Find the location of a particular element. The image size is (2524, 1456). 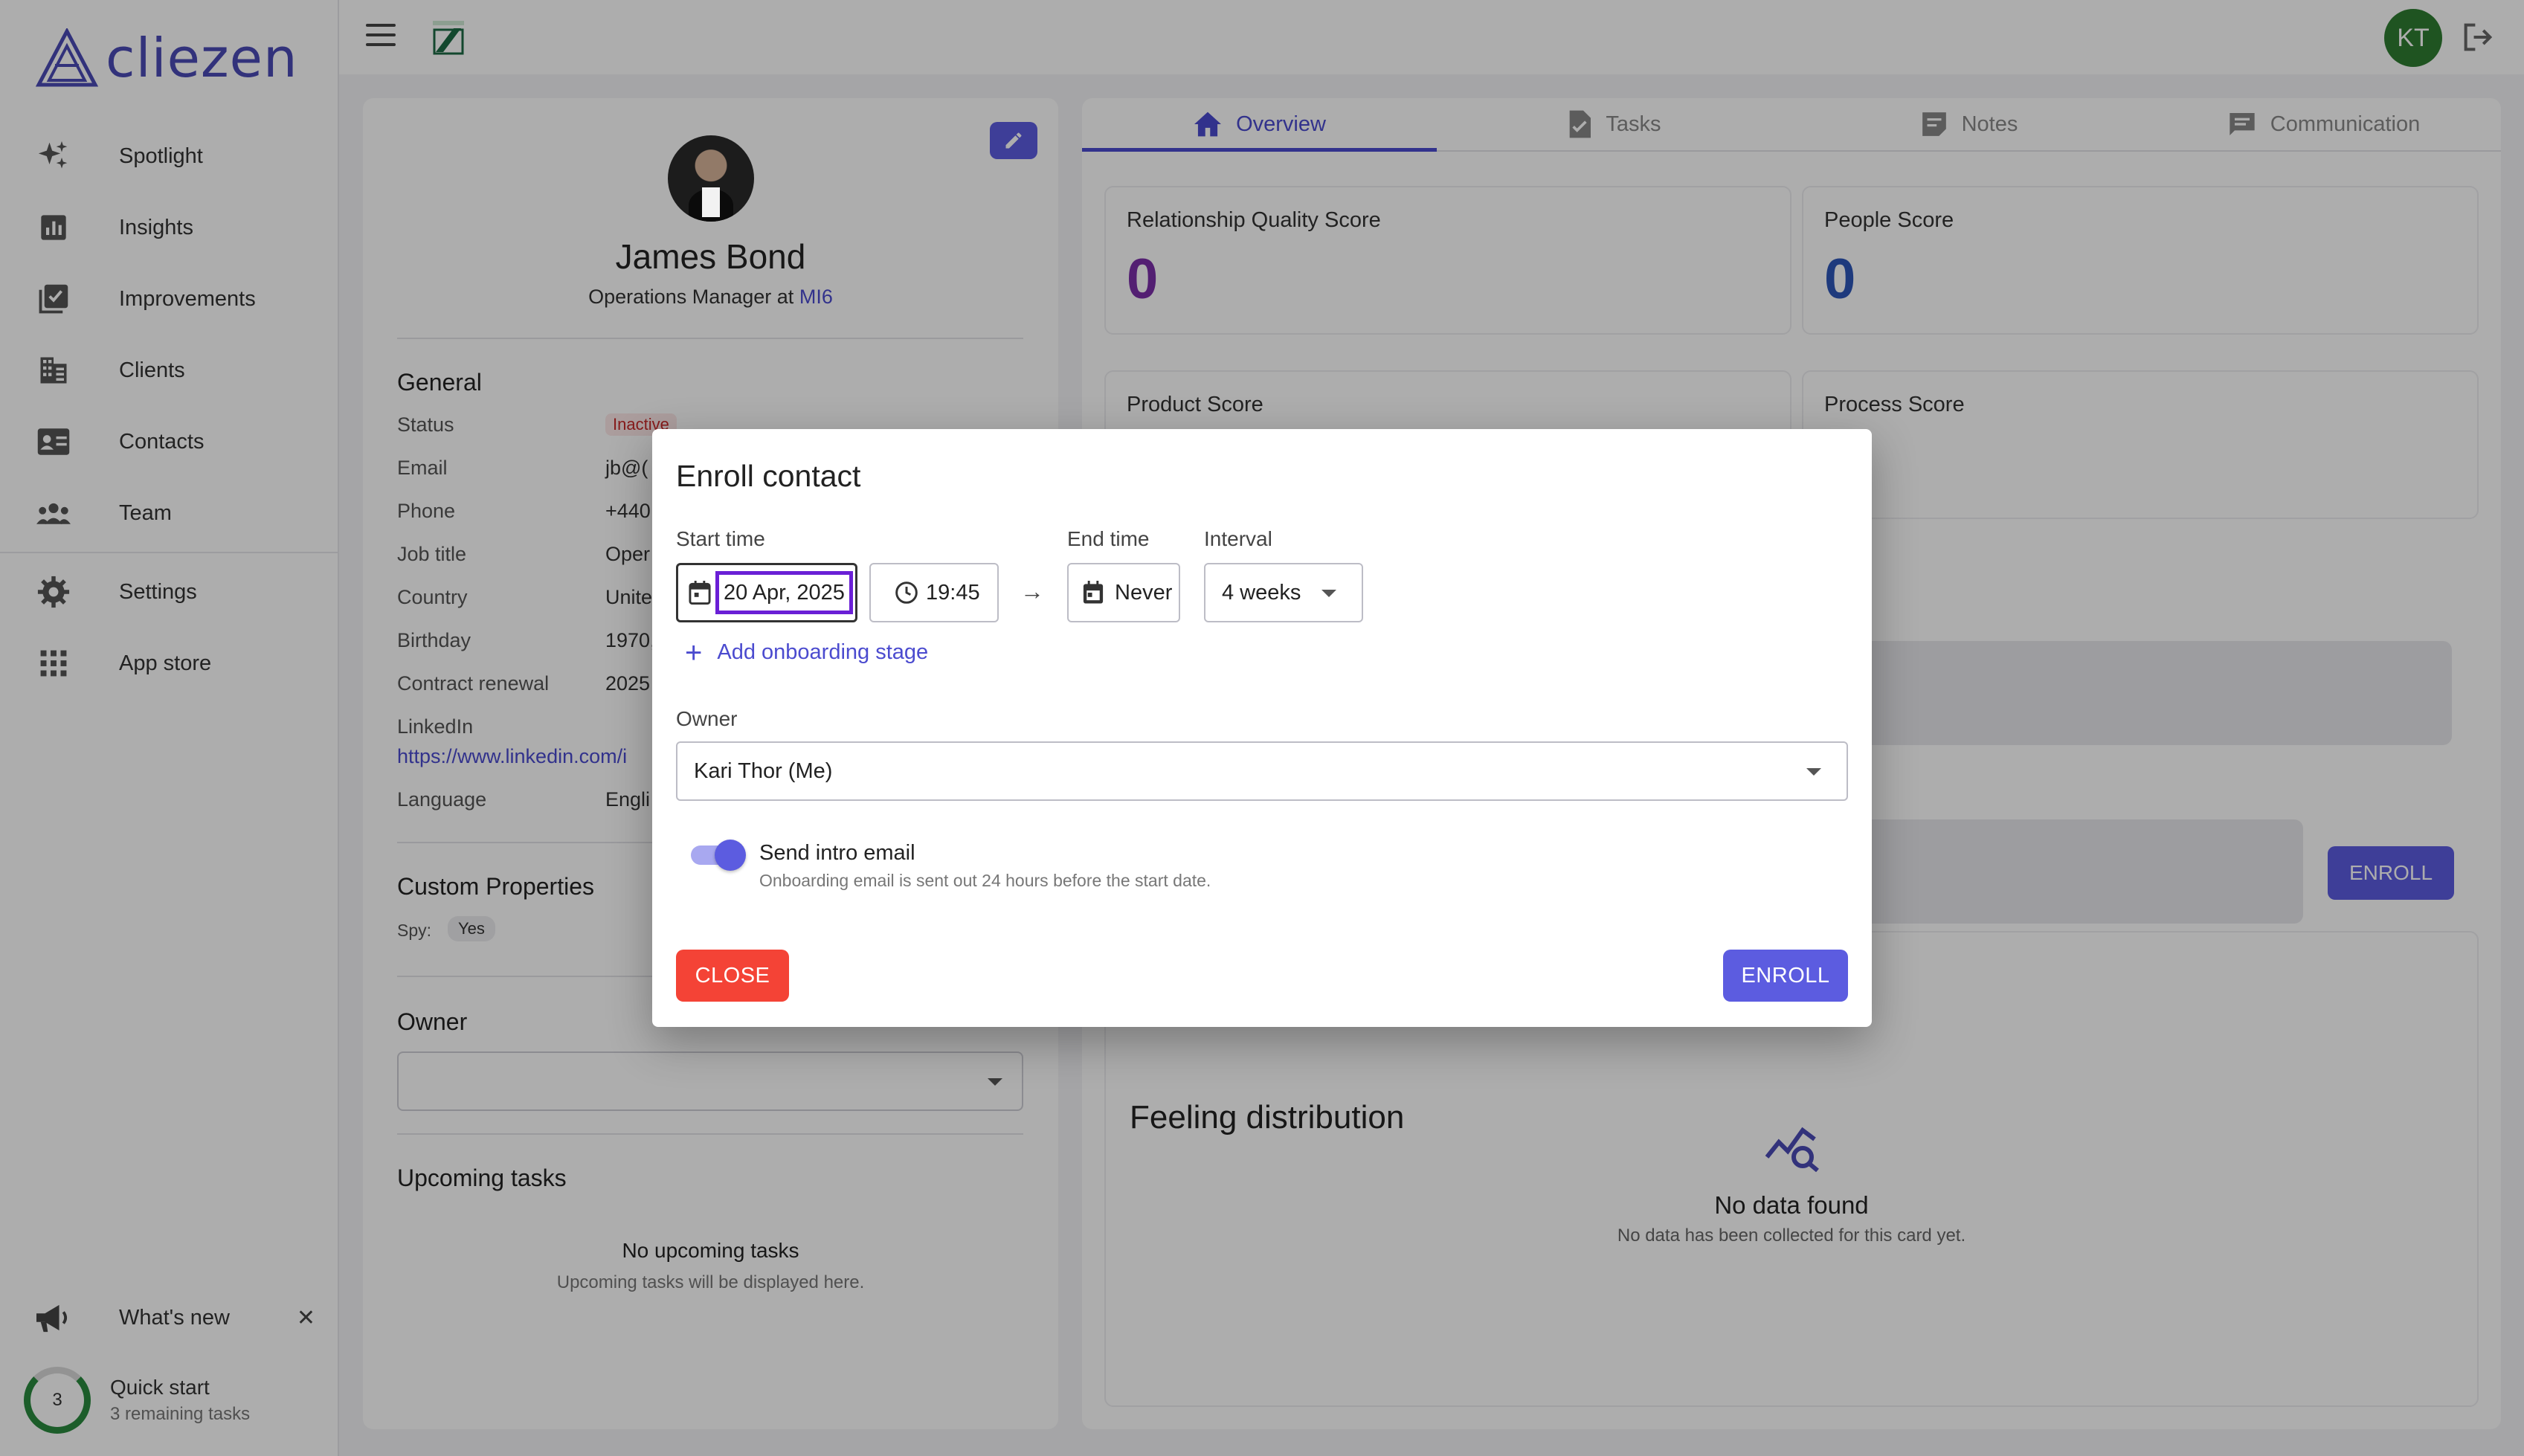

add-onboarding-stage-button: + Add onboarding stage is located at coordinates (807, 653).